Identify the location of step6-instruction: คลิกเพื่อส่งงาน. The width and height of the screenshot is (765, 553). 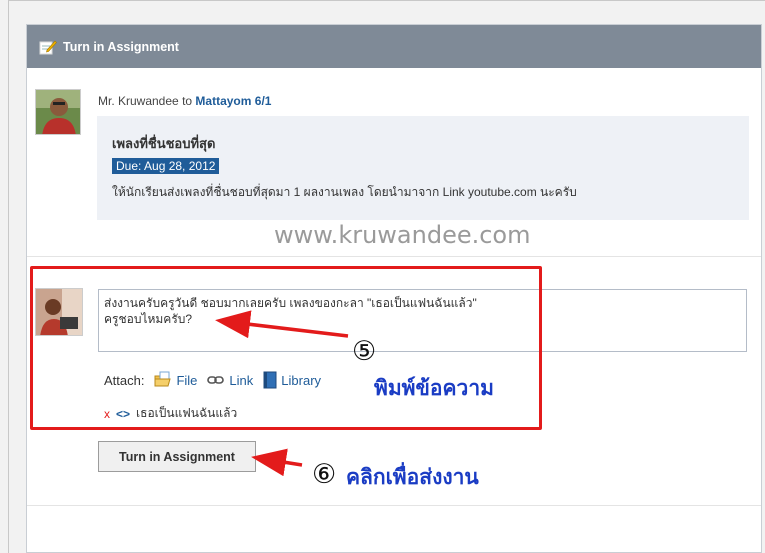
(412, 477).